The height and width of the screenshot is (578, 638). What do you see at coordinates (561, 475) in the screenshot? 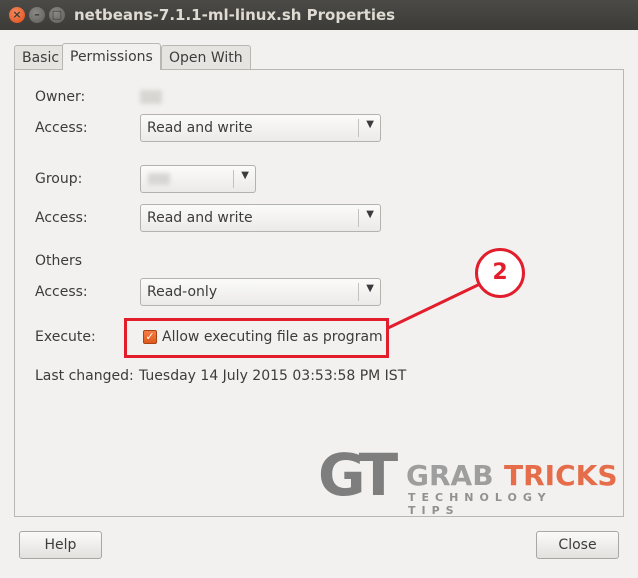
I see `watermark-brand-b: TRICKS` at bounding box center [561, 475].